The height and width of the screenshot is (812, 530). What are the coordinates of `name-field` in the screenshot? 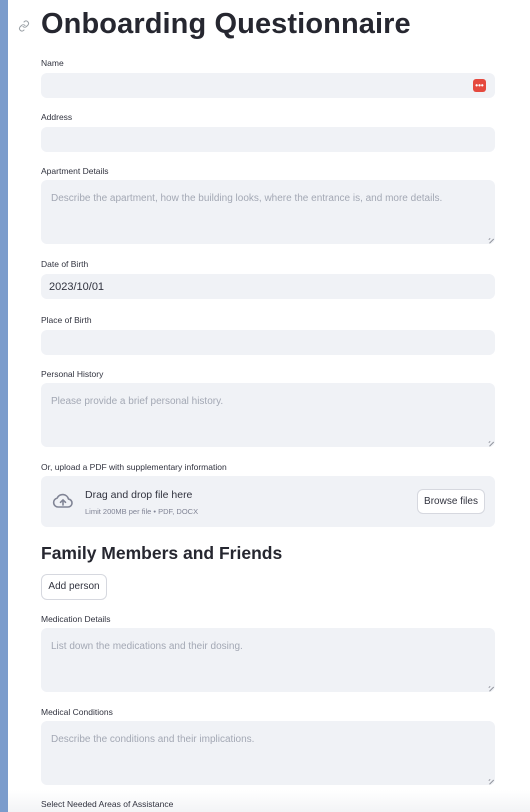 It's located at (268, 85).